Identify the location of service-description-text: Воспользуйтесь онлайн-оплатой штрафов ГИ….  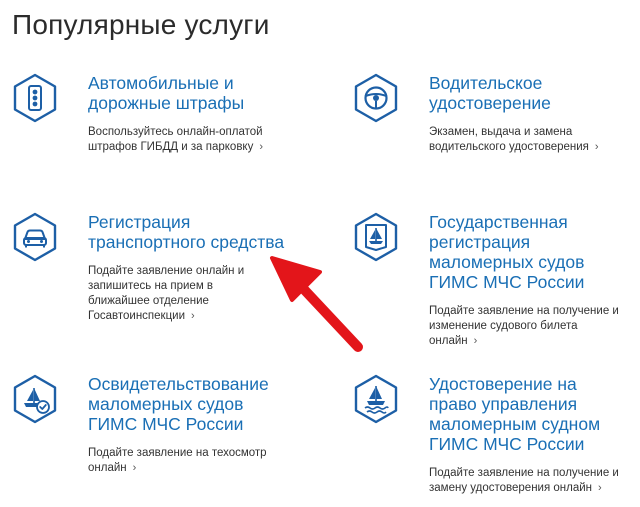
(175, 139).